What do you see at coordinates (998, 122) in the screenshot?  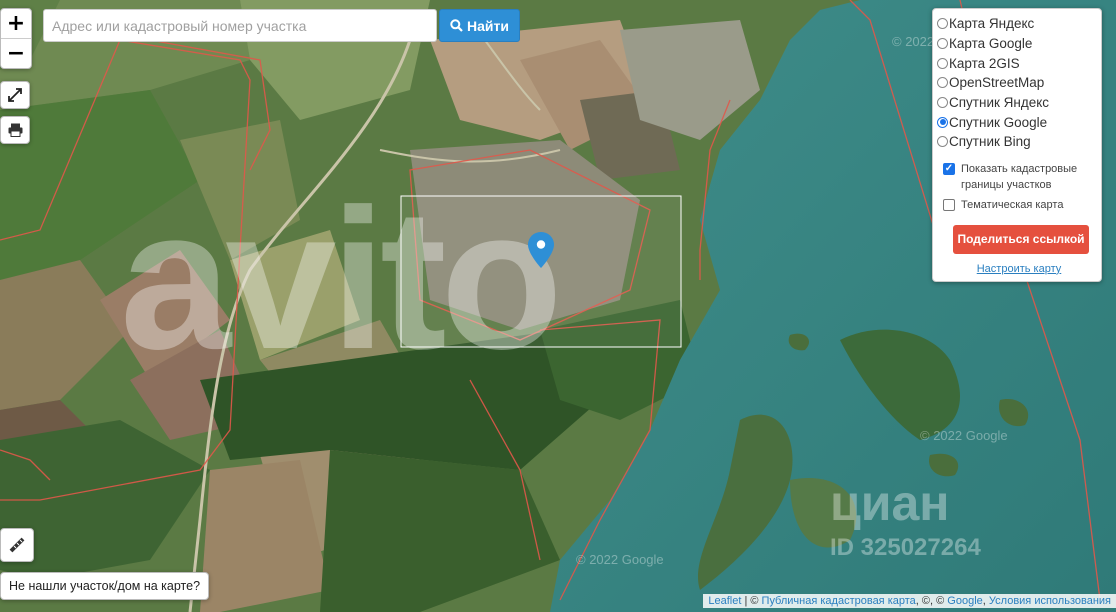 I see `layer-label: Спутник Google` at bounding box center [998, 122].